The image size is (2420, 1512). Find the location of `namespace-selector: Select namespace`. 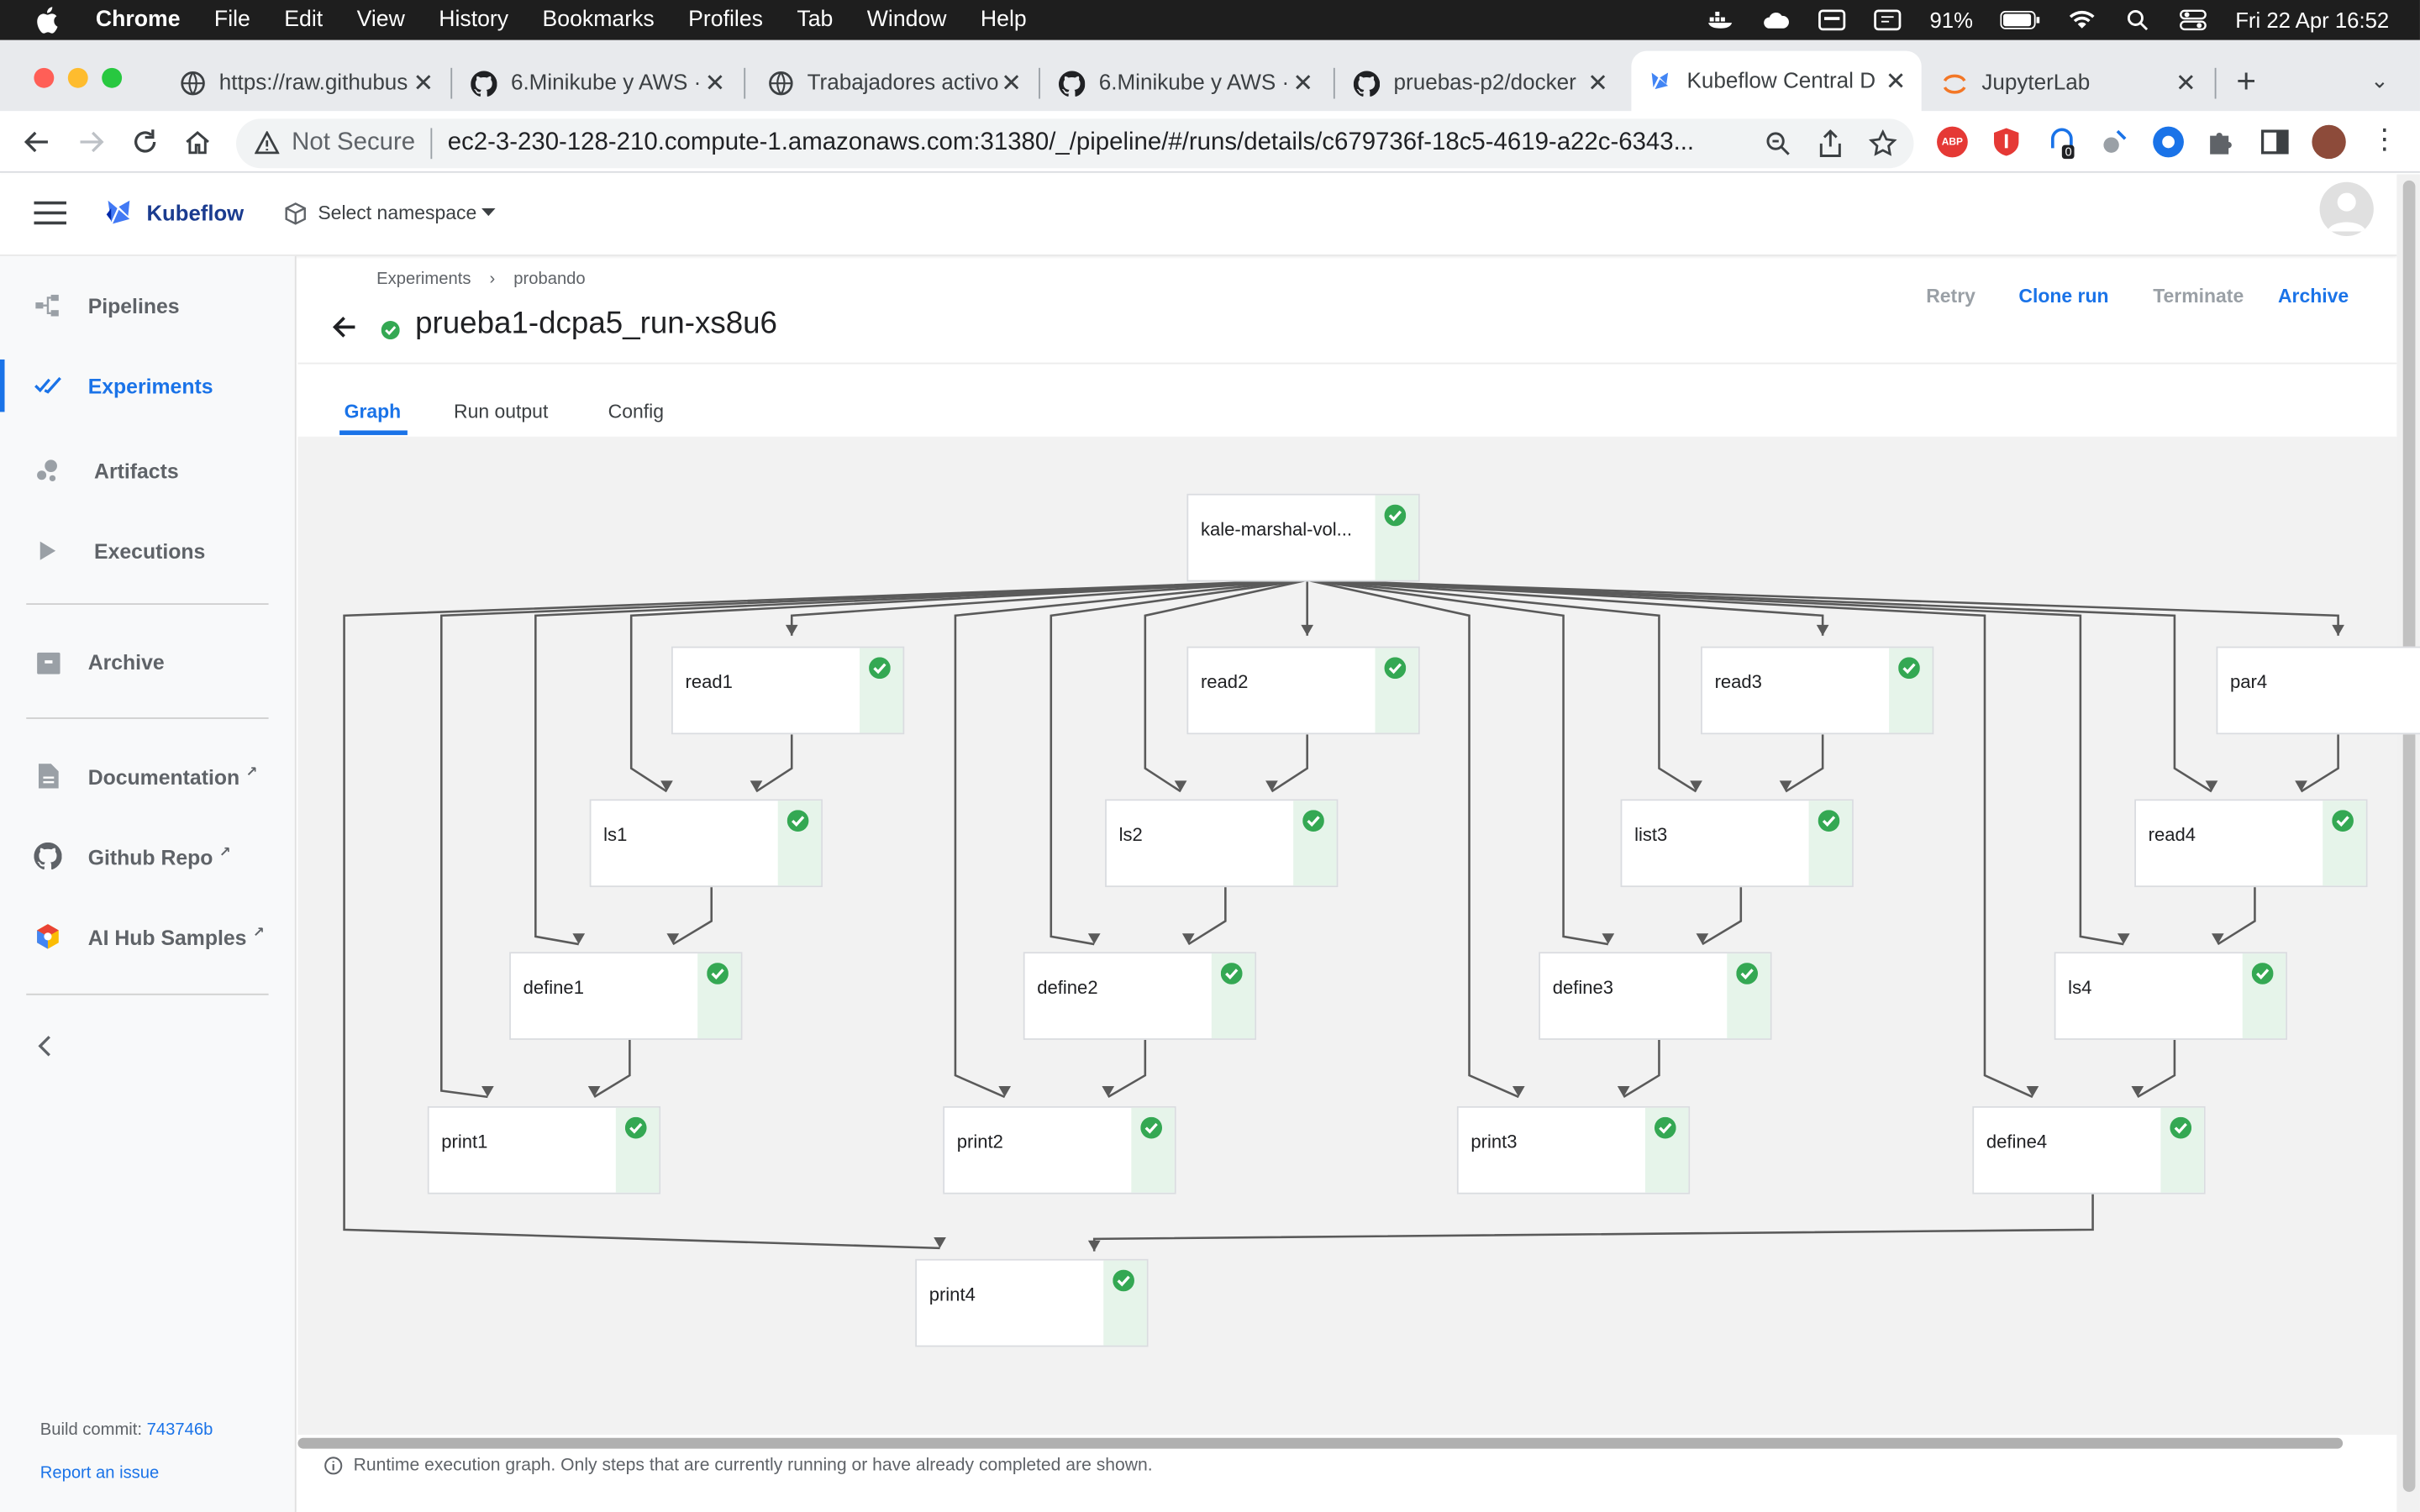

namespace-selector: Select namespace is located at coordinates (397, 213).